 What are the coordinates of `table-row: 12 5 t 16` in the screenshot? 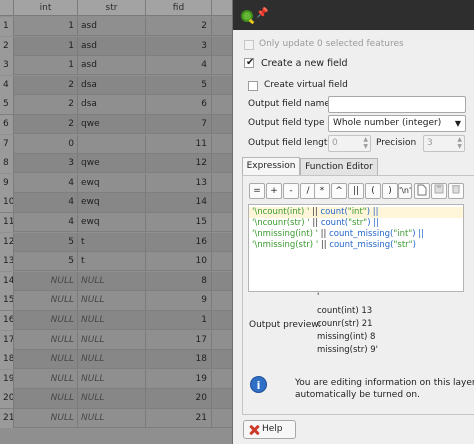 It's located at (116, 242).